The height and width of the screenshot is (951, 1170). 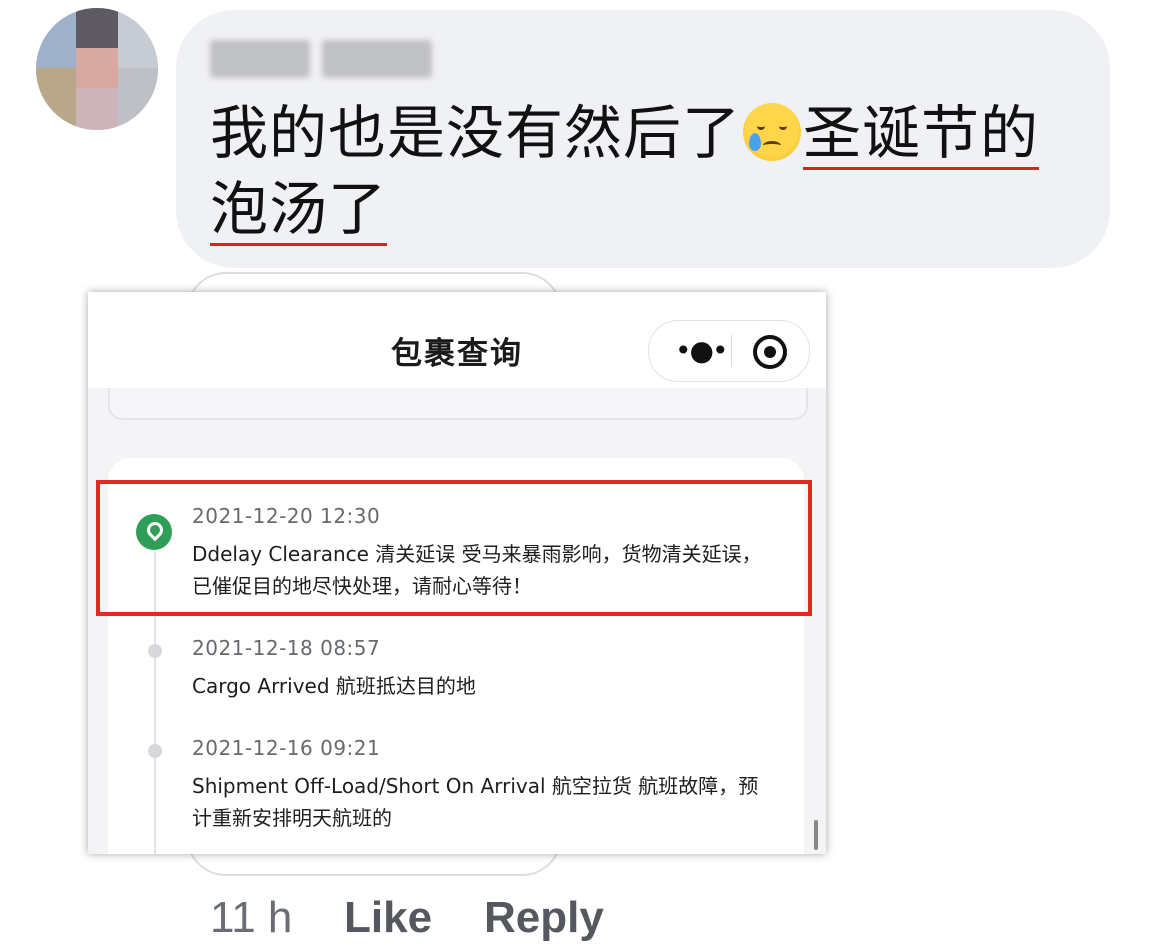 What do you see at coordinates (770, 352) in the screenshot?
I see `target-icon` at bounding box center [770, 352].